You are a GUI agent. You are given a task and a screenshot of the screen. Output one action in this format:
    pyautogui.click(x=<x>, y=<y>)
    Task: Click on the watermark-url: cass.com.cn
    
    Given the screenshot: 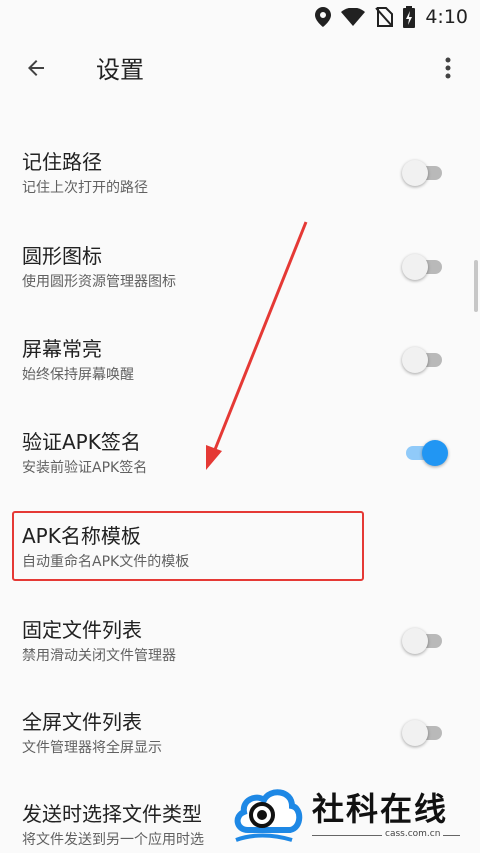 What is the action you would take?
    pyautogui.click(x=413, y=834)
    